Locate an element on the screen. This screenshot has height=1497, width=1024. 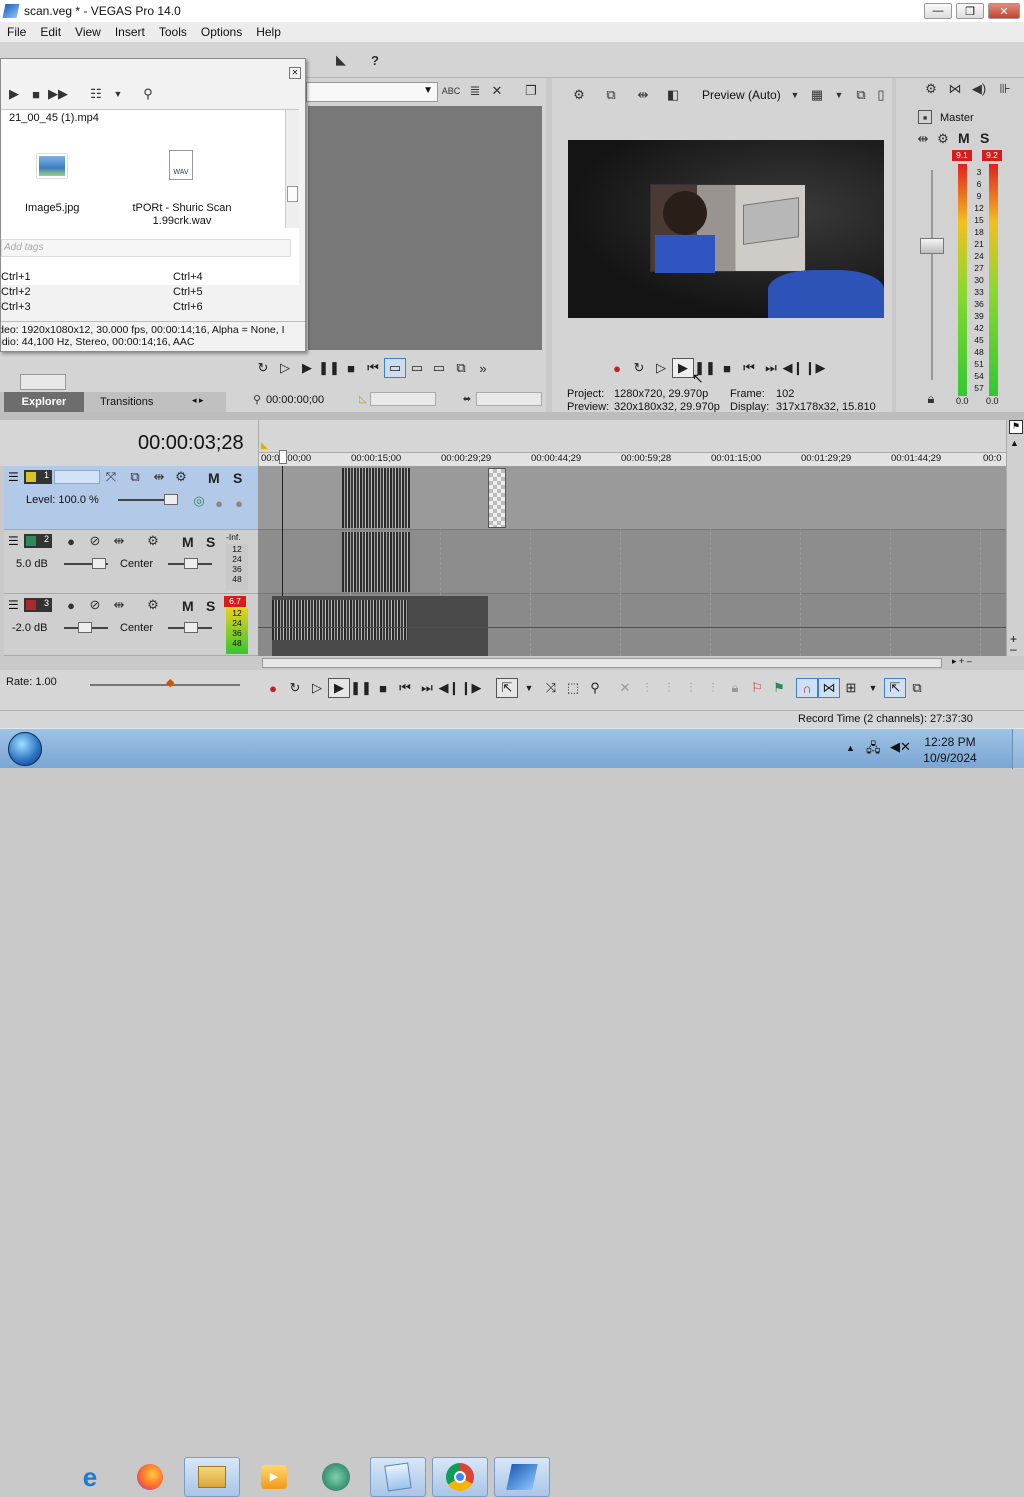
network-icon: 🖧︎ is located at coordinates (873, 750).